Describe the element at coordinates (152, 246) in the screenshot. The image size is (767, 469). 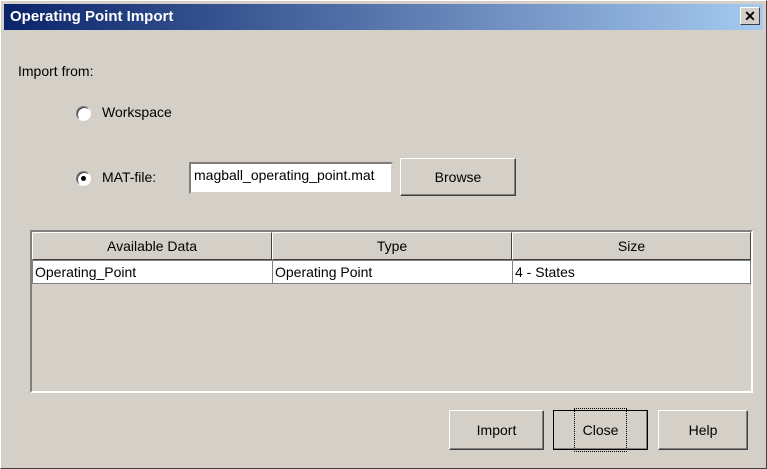
I see `column-header-available-data: Available Data` at that location.